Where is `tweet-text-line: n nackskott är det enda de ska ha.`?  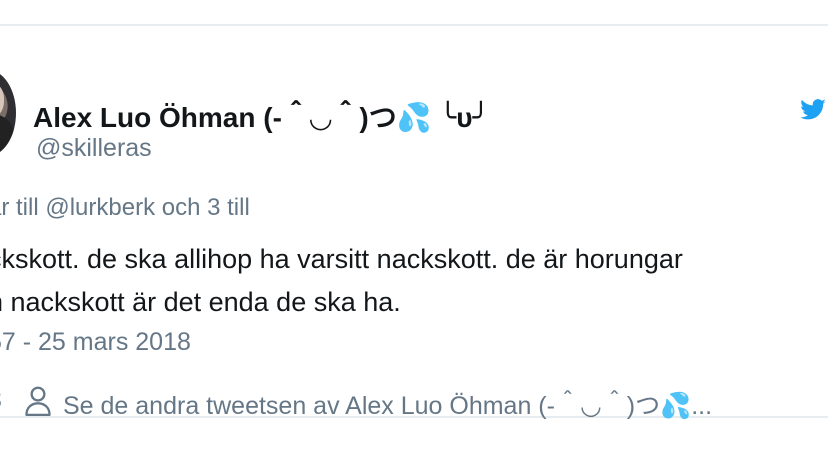 tweet-text-line: n nackskott är det enda de ska ha. is located at coordinates (200, 302).